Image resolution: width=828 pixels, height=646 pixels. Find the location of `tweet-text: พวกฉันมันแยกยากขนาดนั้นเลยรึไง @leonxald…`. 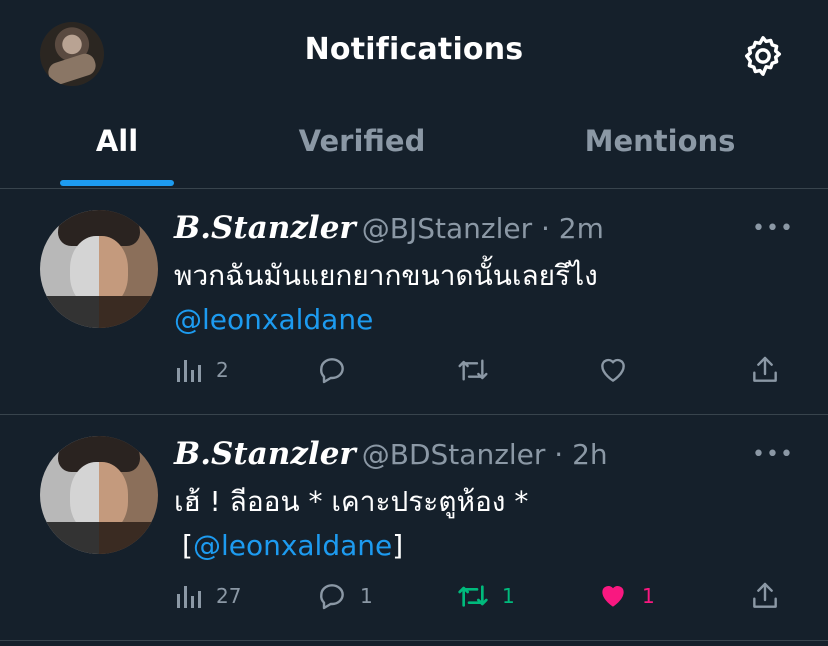

tweet-text: พวกฉันมันแยกยากขนาดนั้นเลยรึไง @leonxald… is located at coordinates (386, 298).